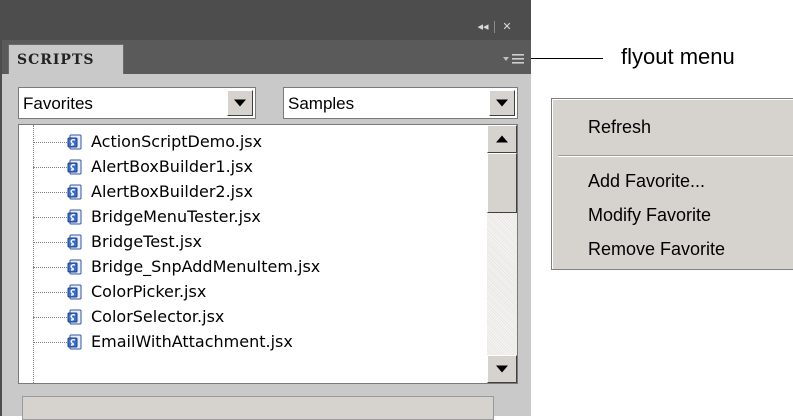 The image size is (793, 420). Describe the element at coordinates (258, 408) in the screenshot. I see `status-field` at that location.